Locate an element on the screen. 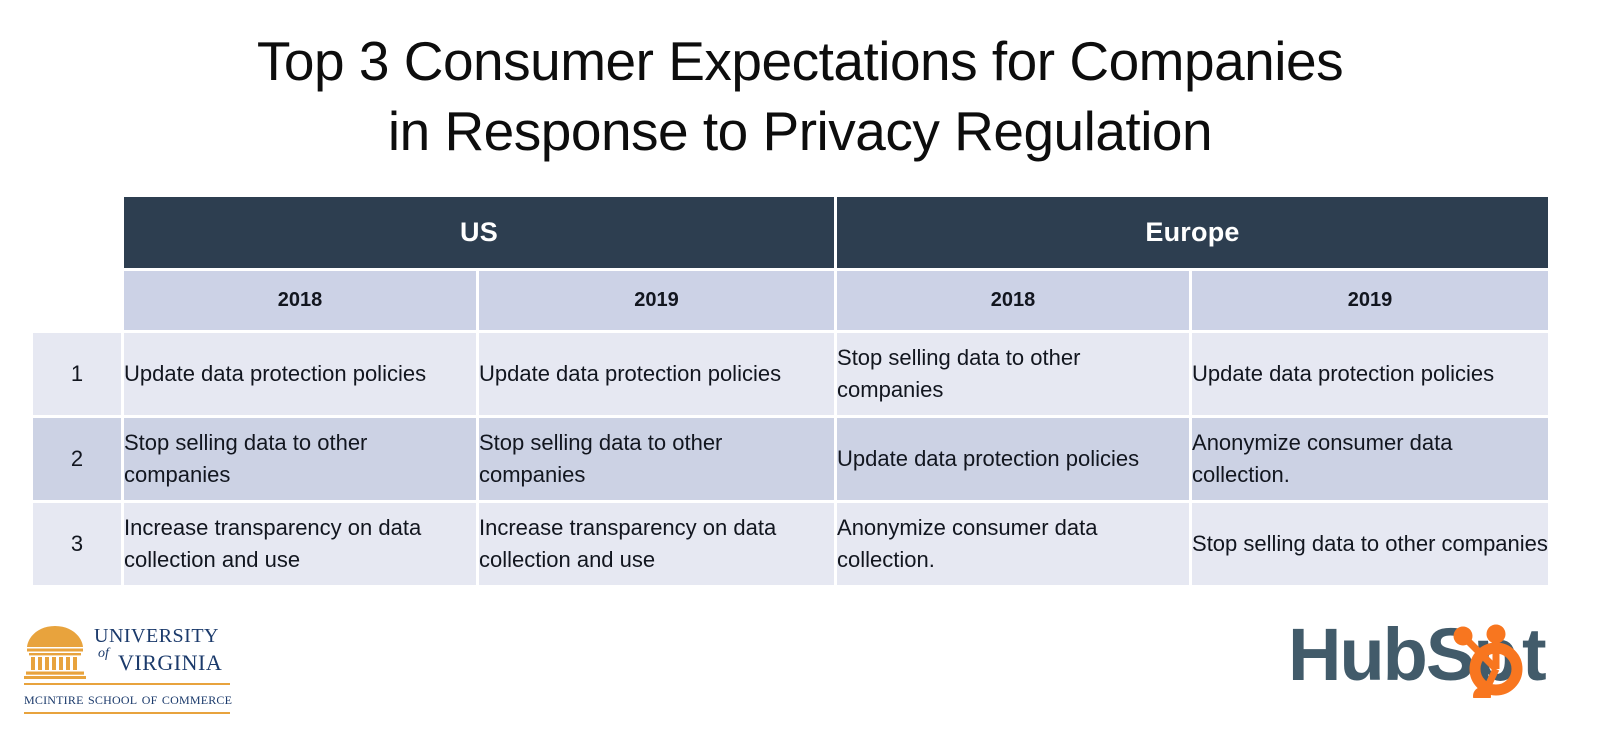  table-region-header-row: US Europe is located at coordinates (791, 232).